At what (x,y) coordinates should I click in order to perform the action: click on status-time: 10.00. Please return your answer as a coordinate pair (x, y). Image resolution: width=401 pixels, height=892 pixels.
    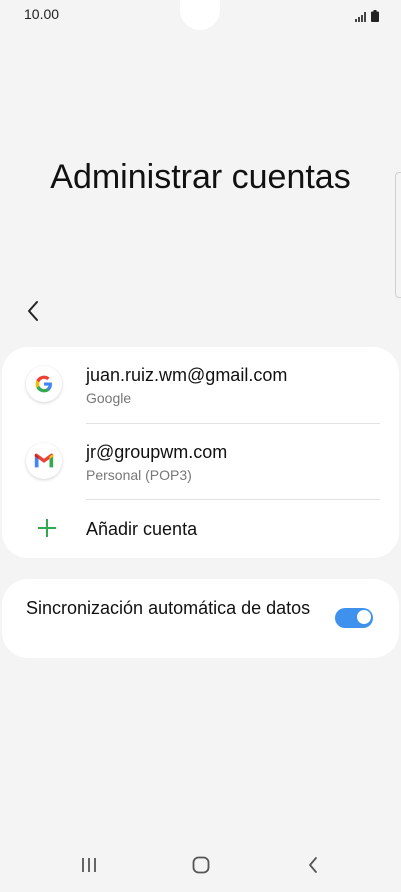
    Looking at the image, I should click on (42, 14).